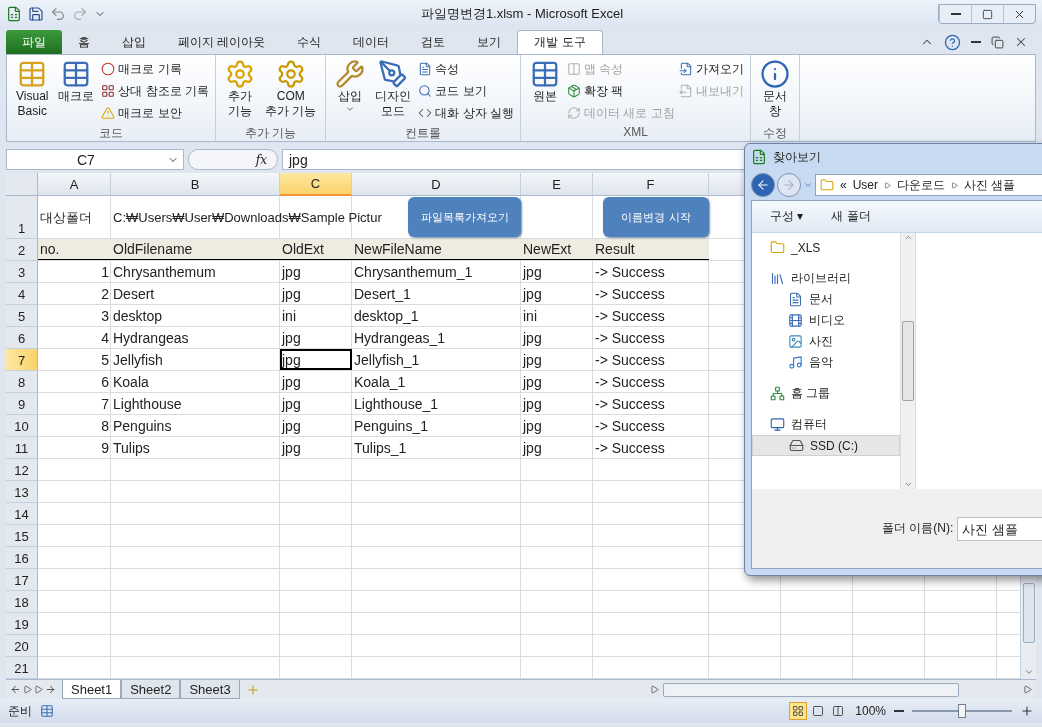  I want to click on row-header: 10, so click(22, 426).